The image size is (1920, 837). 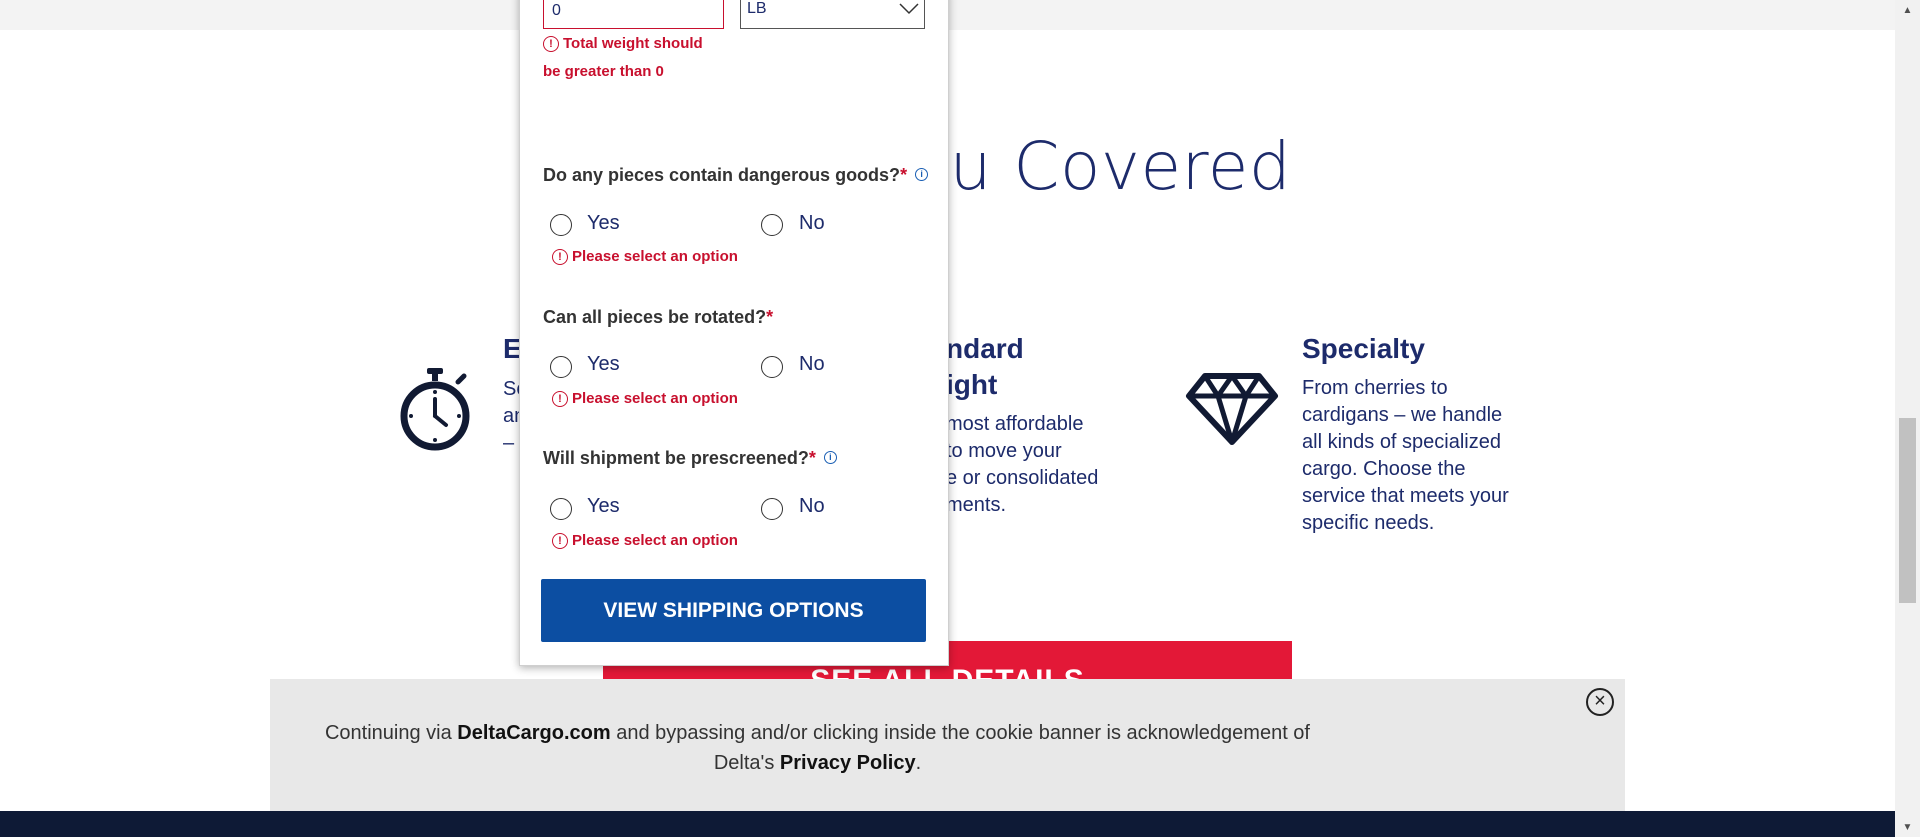 I want to click on rotated-error: ! Please select an option, so click(x=645, y=399).